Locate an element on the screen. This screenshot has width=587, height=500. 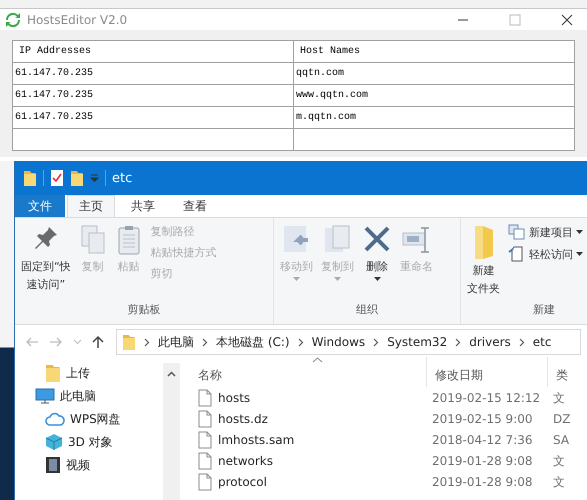
copy-icon is located at coordinates (92, 240).